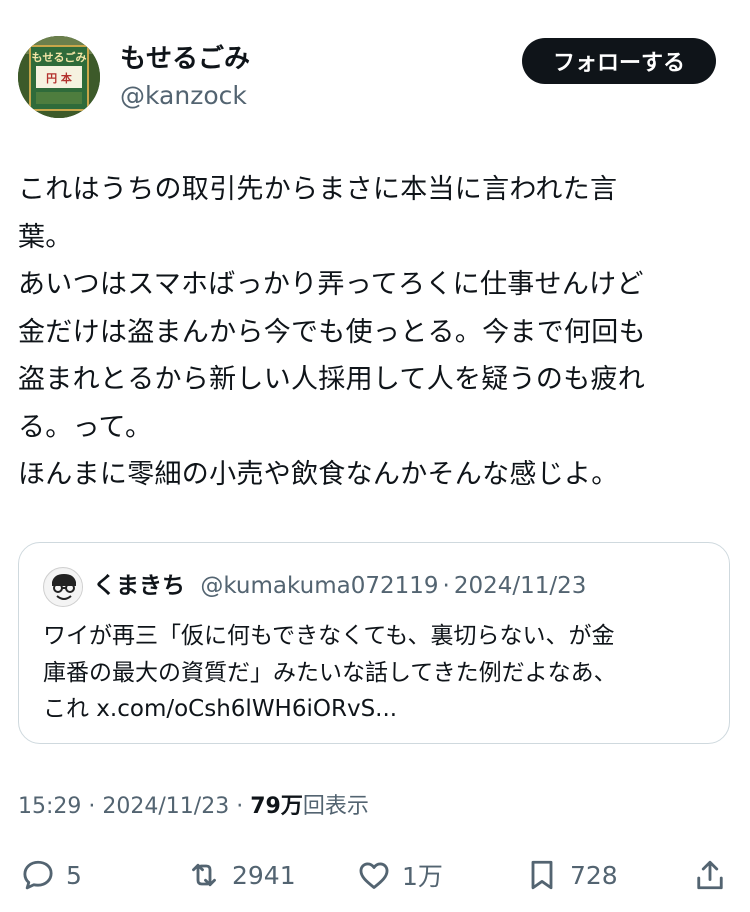  I want to click on repost-count: 2941, so click(264, 875).